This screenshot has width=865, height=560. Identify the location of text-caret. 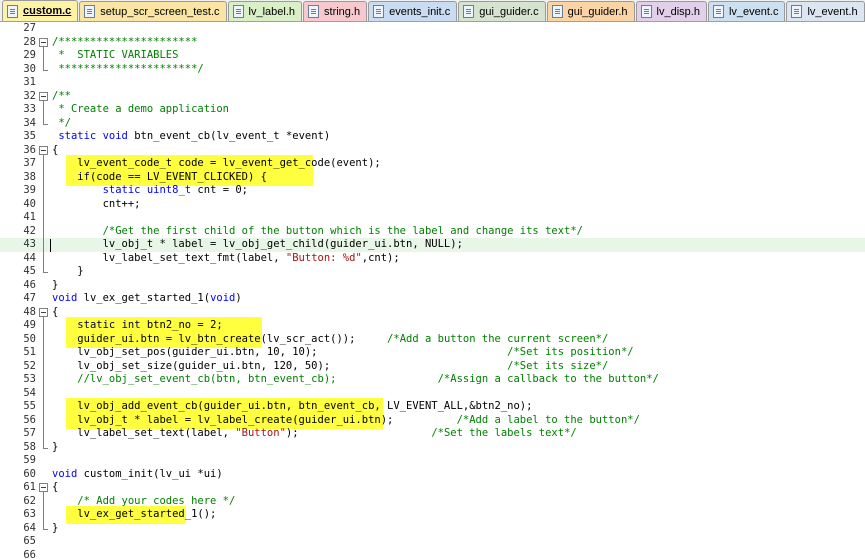
(50, 245).